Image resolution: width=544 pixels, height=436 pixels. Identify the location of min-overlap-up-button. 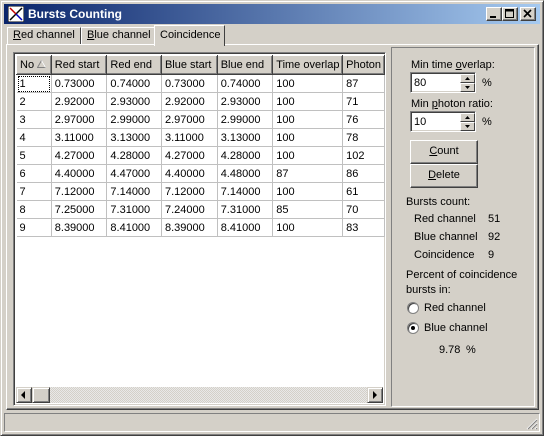
(467, 78).